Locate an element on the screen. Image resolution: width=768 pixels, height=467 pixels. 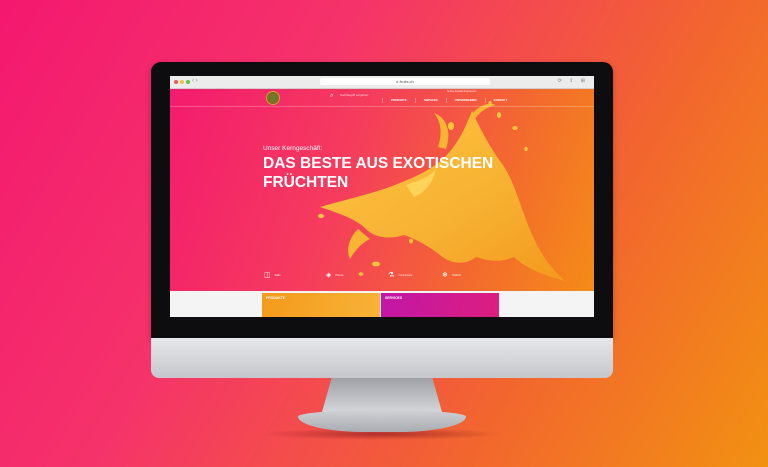
shield-icon: ◈ is located at coordinates (329, 275).